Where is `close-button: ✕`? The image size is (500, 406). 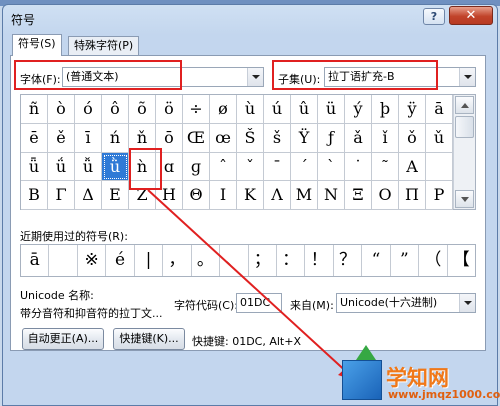
close-button: ✕ is located at coordinates (471, 15).